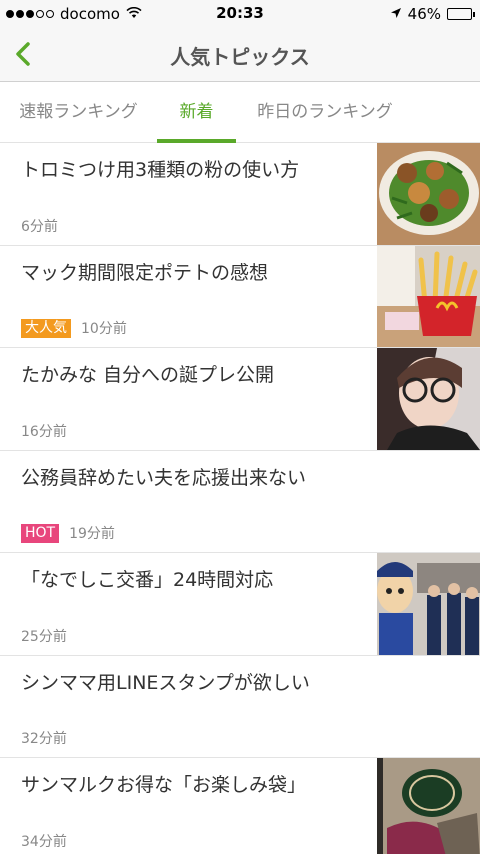 The width and height of the screenshot is (480, 854). Describe the element at coordinates (396, 14) in the screenshot. I see `location-arrow-icon` at that location.